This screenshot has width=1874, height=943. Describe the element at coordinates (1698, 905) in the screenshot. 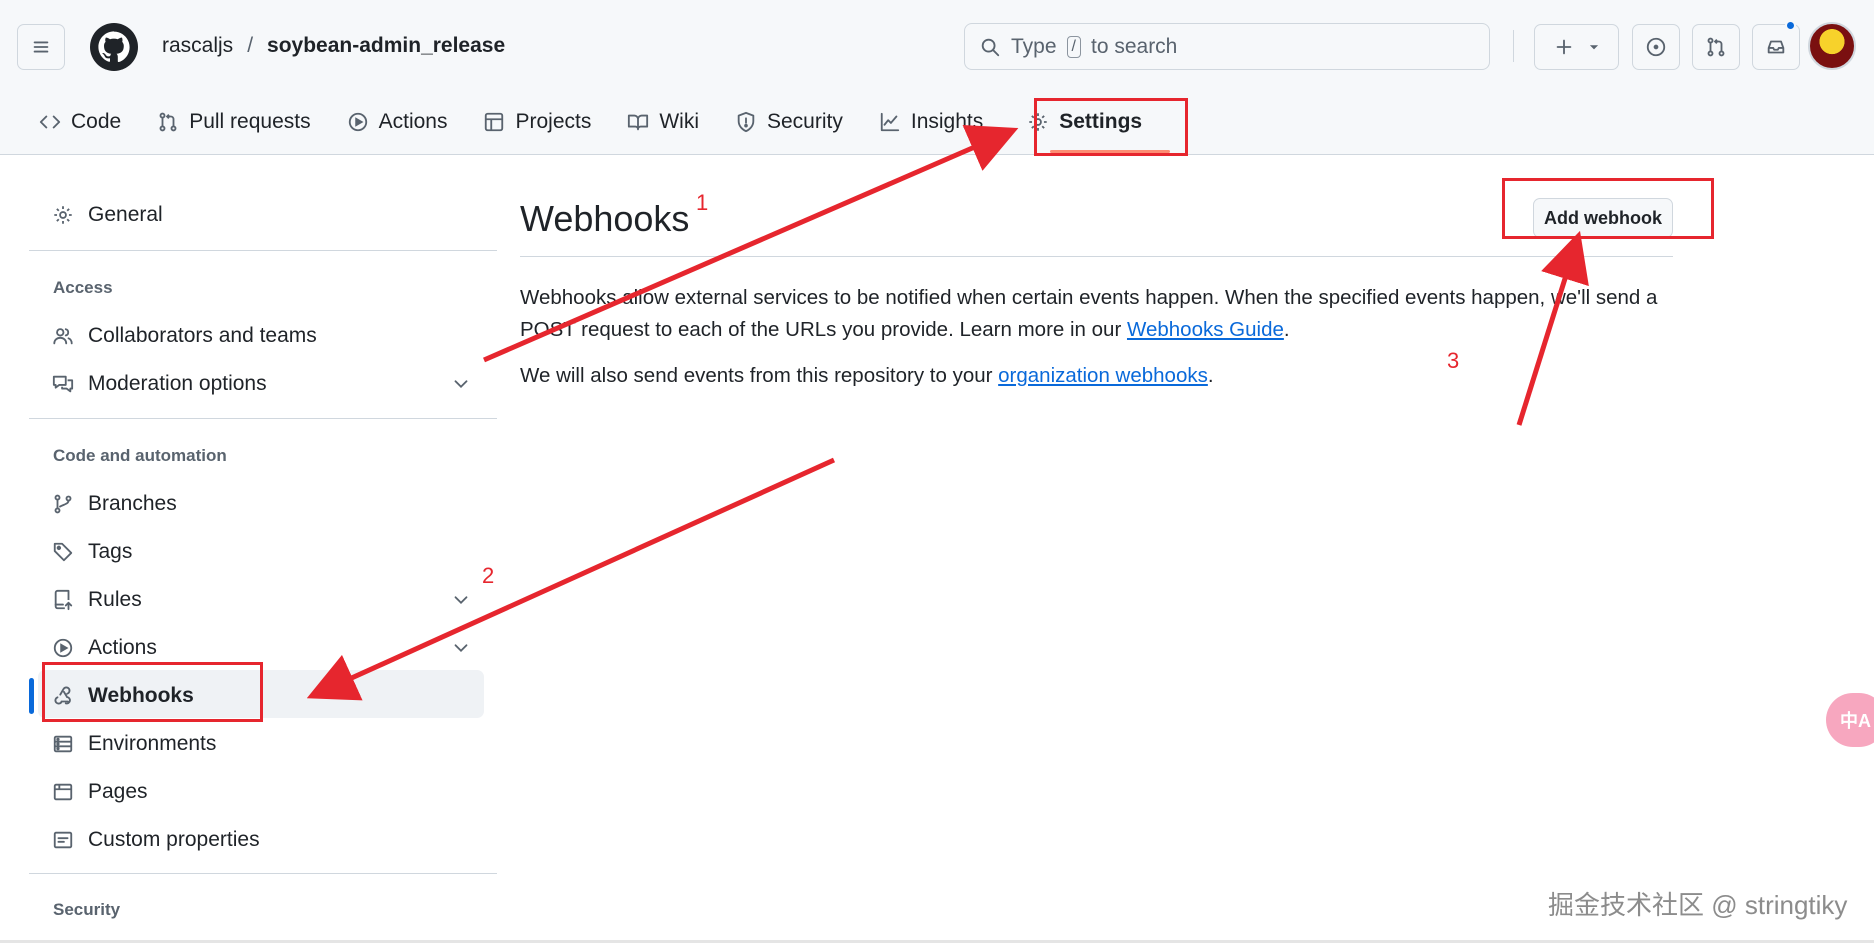

I see `watermark: 掘金技术社区 @ stringtiky` at that location.